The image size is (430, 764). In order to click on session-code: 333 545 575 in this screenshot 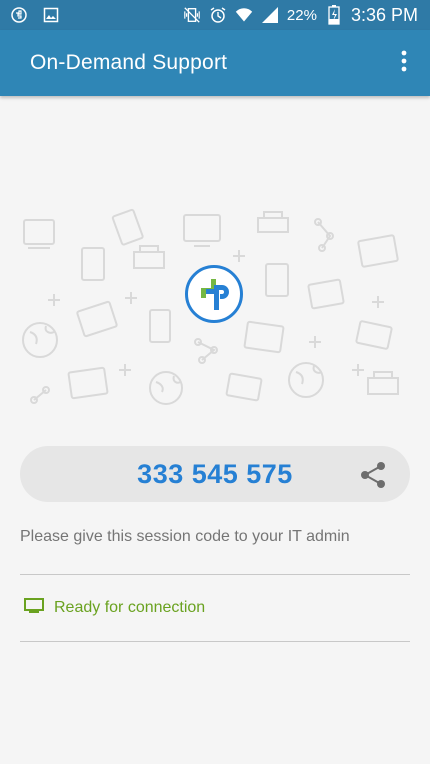, I will do `click(215, 473)`.